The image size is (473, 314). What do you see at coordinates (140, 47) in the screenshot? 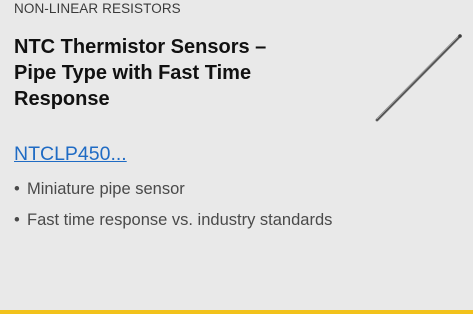
I see `product-title-line-1: NTC Thermistor Sensors –` at bounding box center [140, 47].